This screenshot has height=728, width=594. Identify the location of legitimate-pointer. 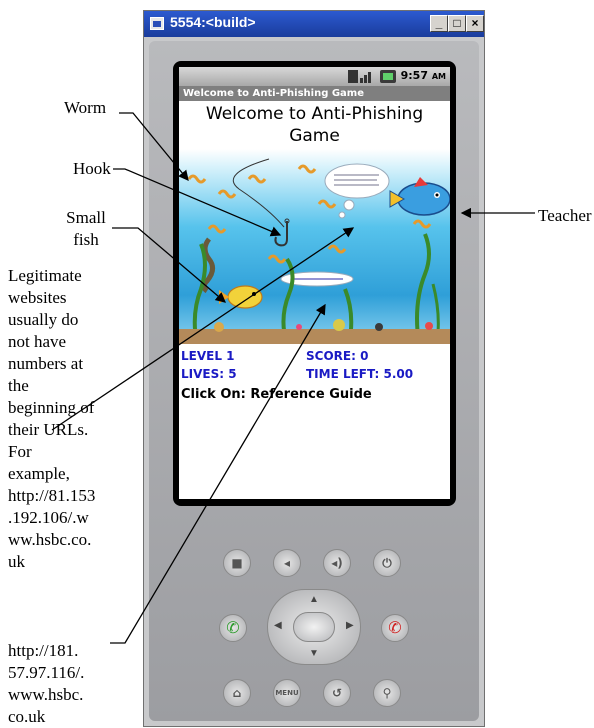
(203, 329).